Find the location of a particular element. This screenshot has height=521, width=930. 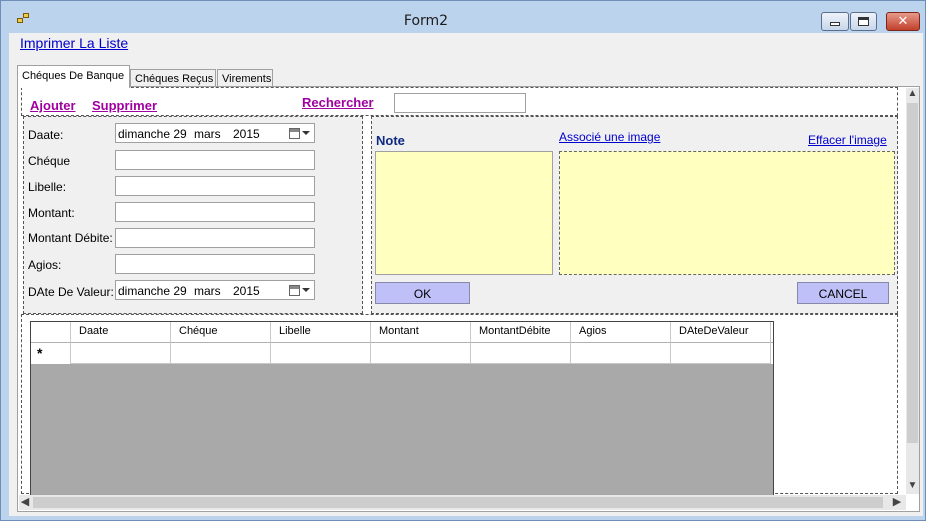

col-header-cheque: Chéque is located at coordinates (221, 332).